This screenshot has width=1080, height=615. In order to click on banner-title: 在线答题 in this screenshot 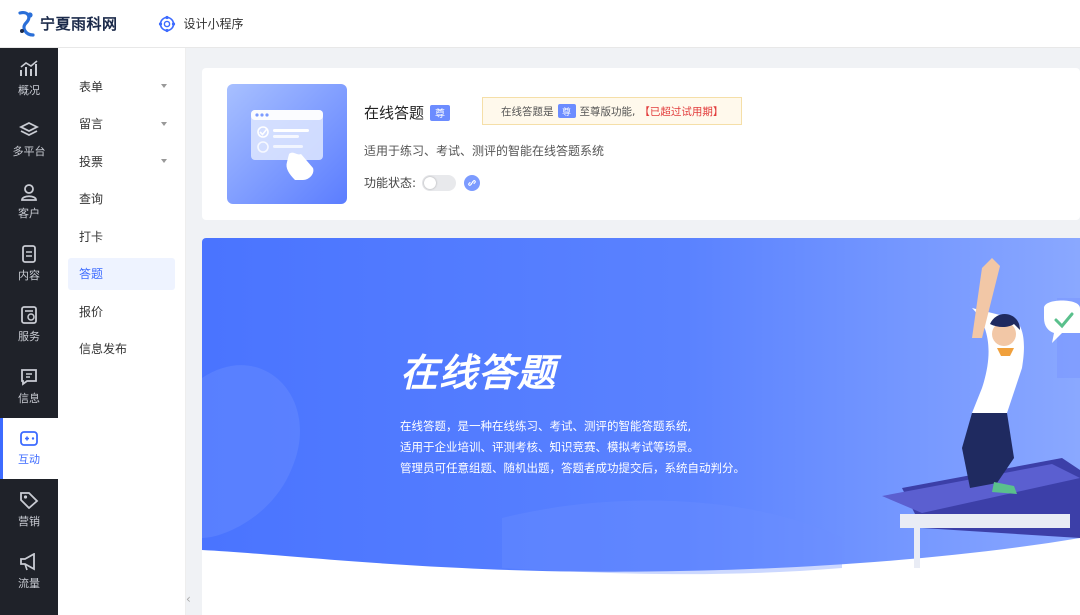, I will do `click(478, 373)`.